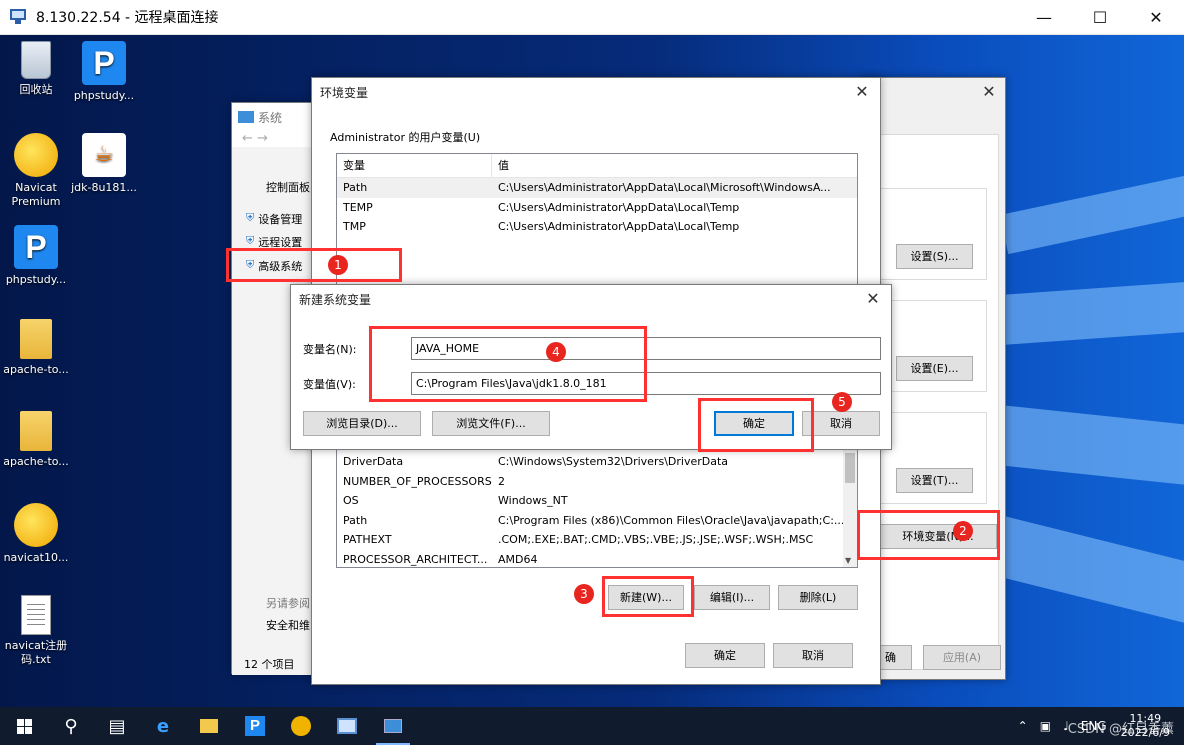 The height and width of the screenshot is (745, 1184). Describe the element at coordinates (329, 384) in the screenshot. I see `variable-value-label: 变量值(V):` at that location.